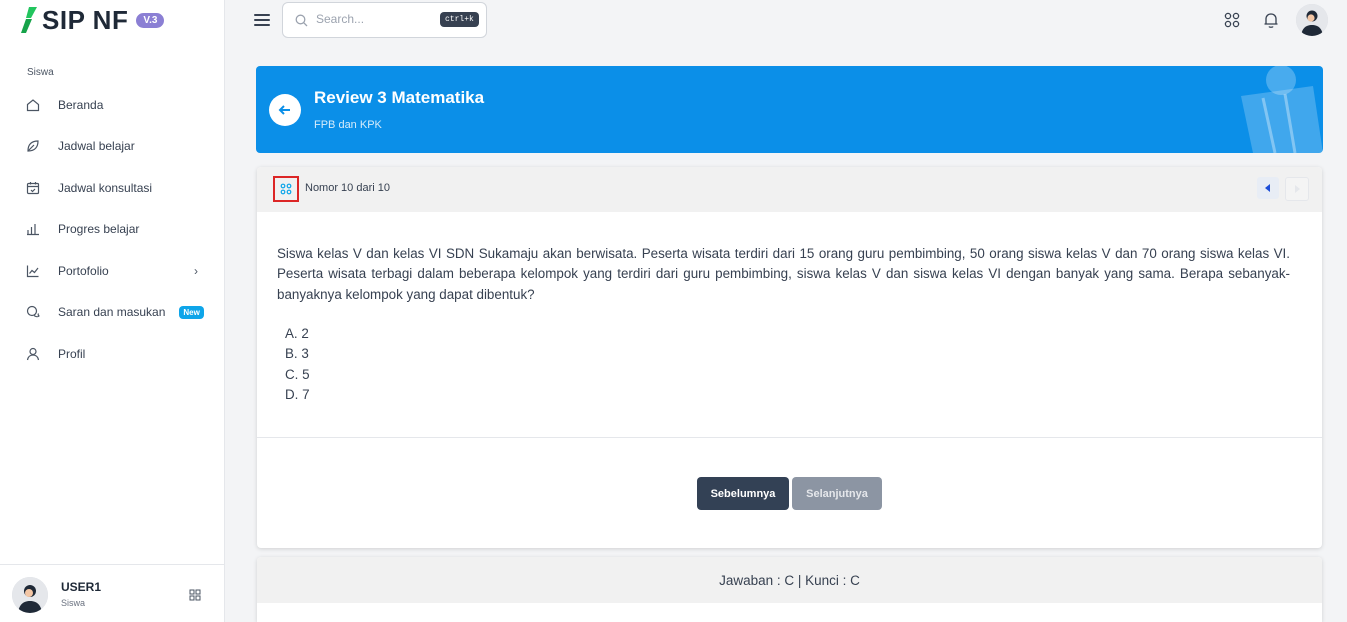 This screenshot has width=1347, height=622. Describe the element at coordinates (81, 104) in the screenshot. I see `sidebar-item-label: Beranda` at that location.